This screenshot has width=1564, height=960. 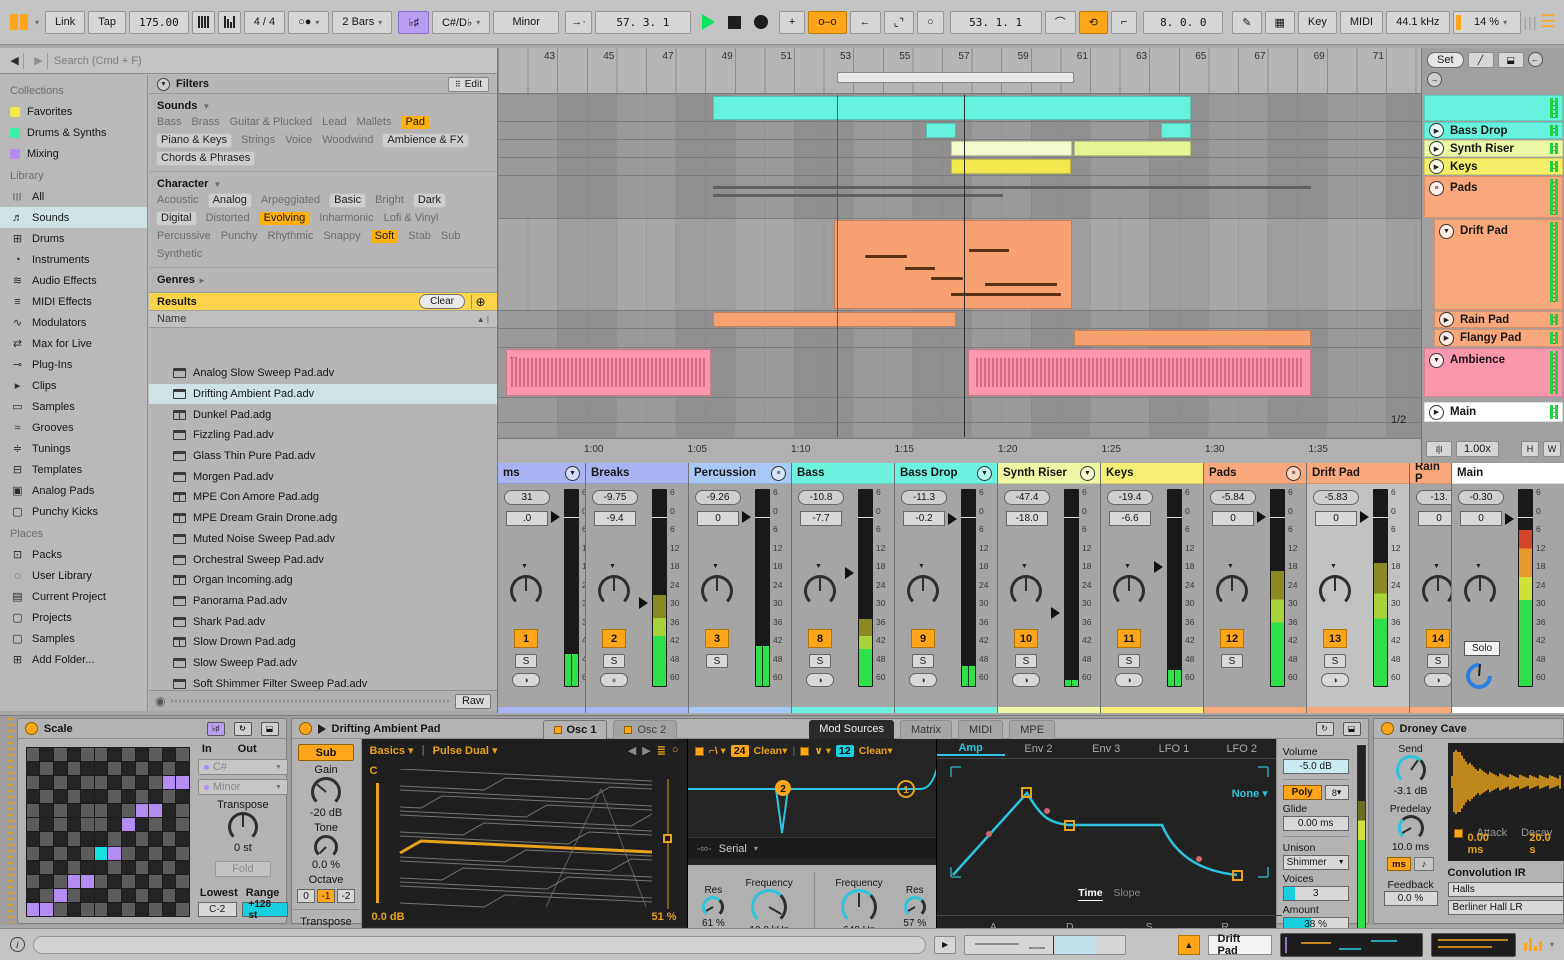 What do you see at coordinates (19, 22) in the screenshot?
I see `ableton-logo` at bounding box center [19, 22].